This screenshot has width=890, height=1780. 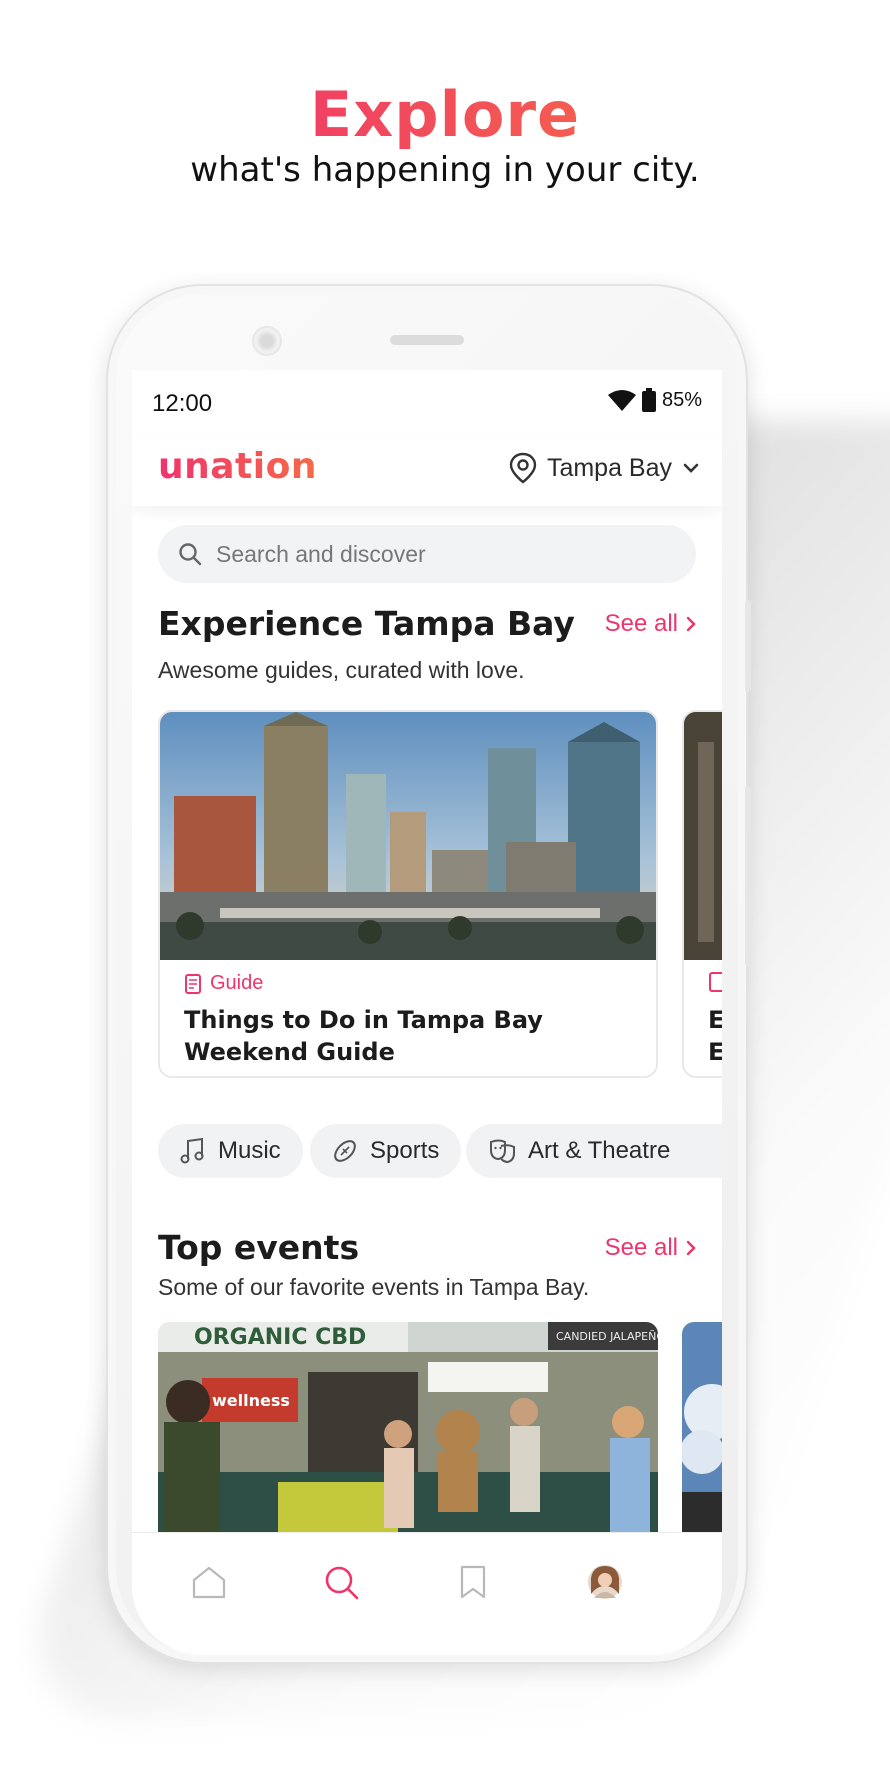 I want to click on bookmark-icon, so click(x=473, y=1582).